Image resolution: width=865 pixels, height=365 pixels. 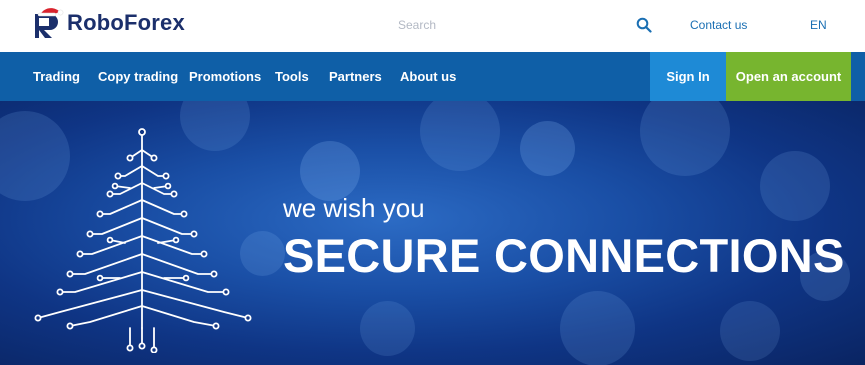 I want to click on roboforex-logo-icon, so click(x=49, y=23).